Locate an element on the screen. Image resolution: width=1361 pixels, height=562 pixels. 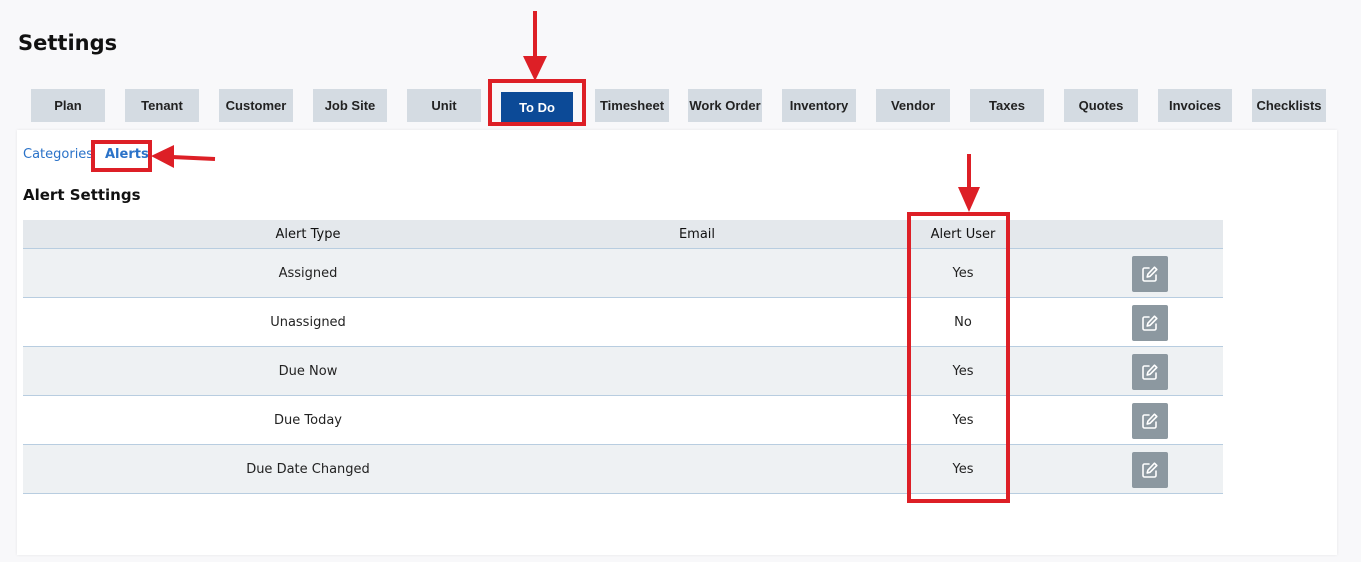
table-row: Assigned Yes is located at coordinates (623, 273).